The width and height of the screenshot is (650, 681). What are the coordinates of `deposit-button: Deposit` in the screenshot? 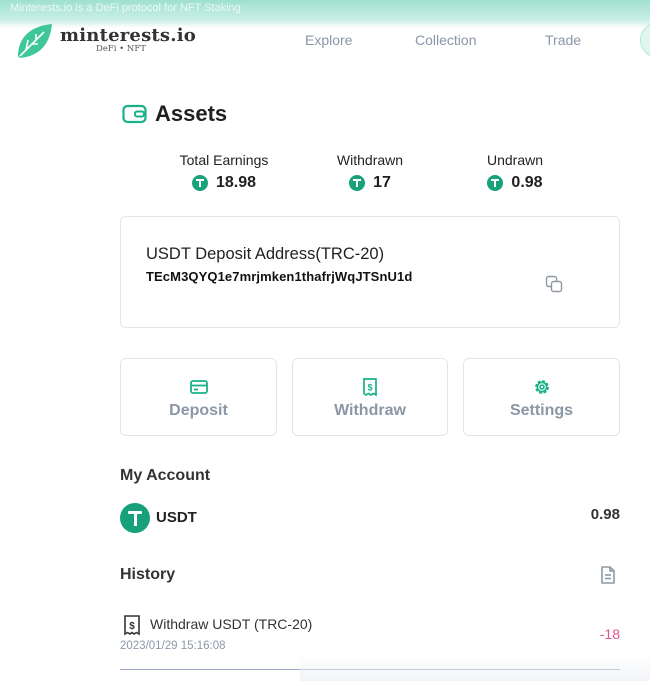 It's located at (198, 397).